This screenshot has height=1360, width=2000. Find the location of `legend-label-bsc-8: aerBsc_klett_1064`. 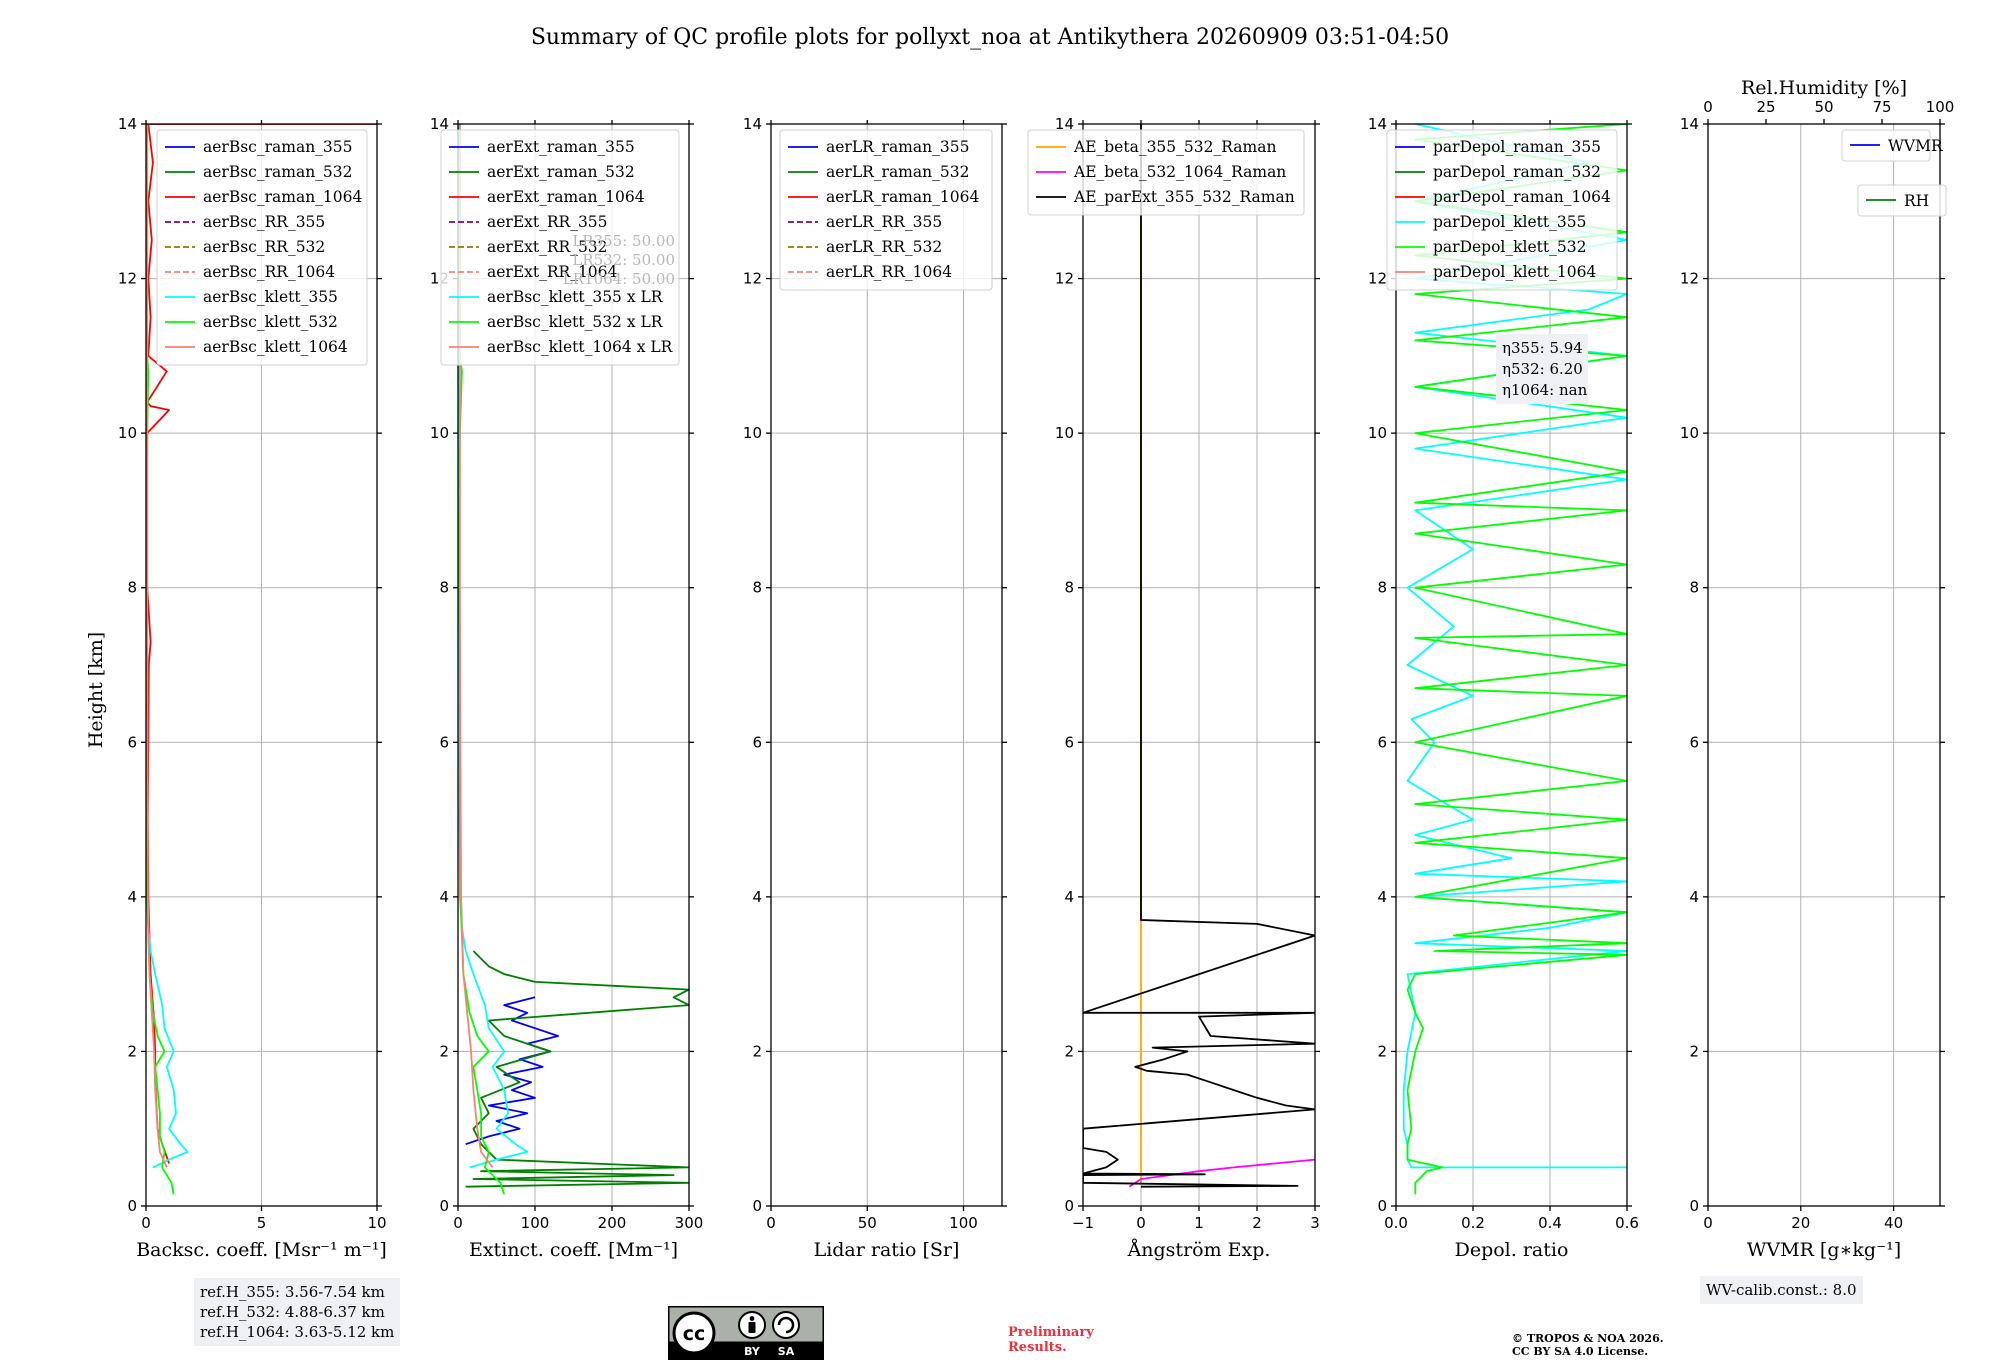

legend-label-bsc-8: aerBsc_klett_1064 is located at coordinates (275, 347).